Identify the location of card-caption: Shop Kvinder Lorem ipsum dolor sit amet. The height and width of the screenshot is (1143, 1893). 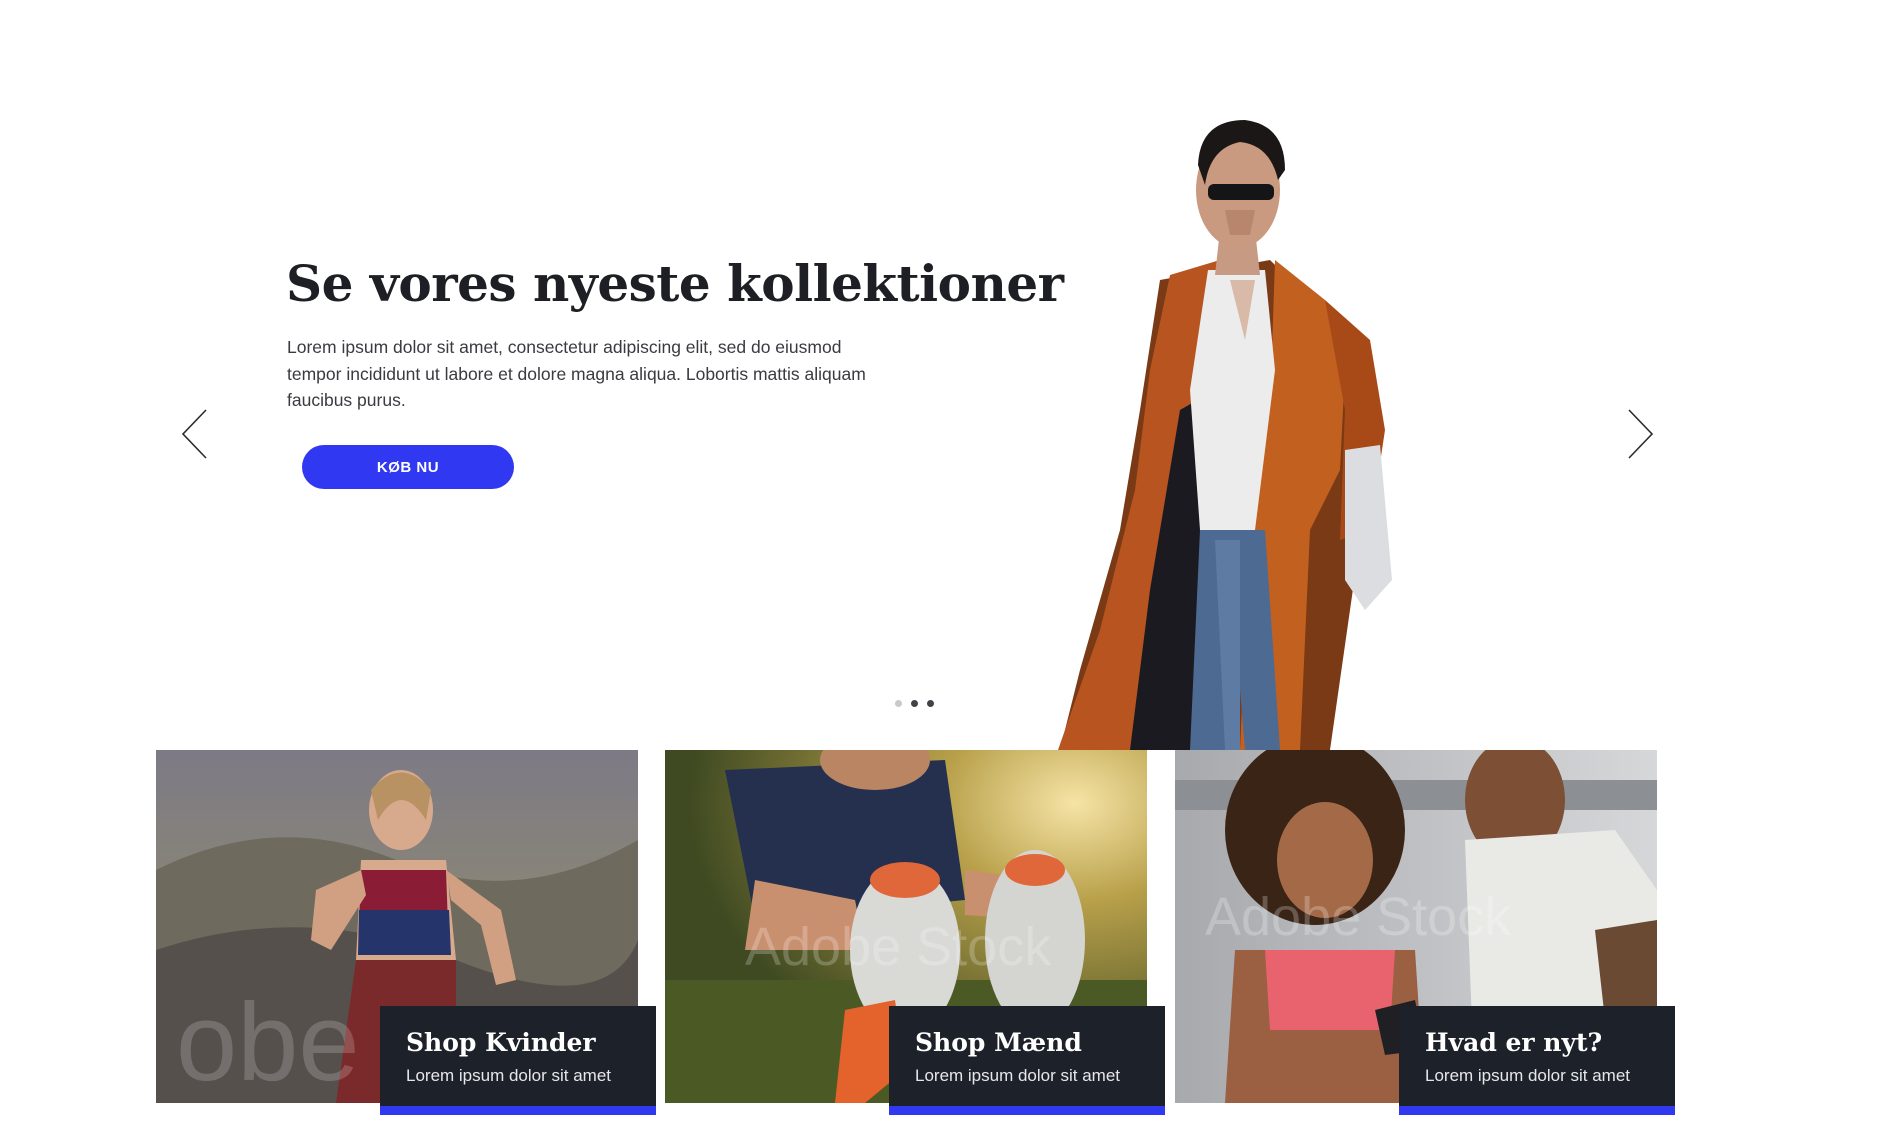
(518, 1060).